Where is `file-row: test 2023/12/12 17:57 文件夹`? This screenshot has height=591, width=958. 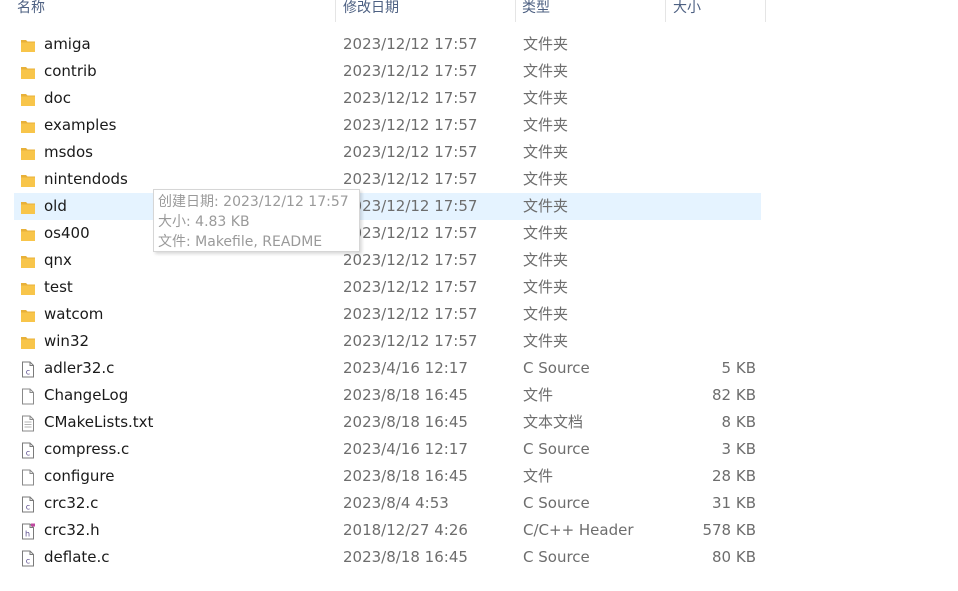
file-row: test 2023/12/12 17:57 文件夹 is located at coordinates (387, 287).